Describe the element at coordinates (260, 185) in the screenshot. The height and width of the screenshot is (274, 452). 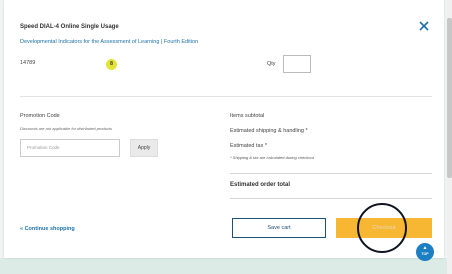
I see `order-total-label: Estimated order total` at that location.